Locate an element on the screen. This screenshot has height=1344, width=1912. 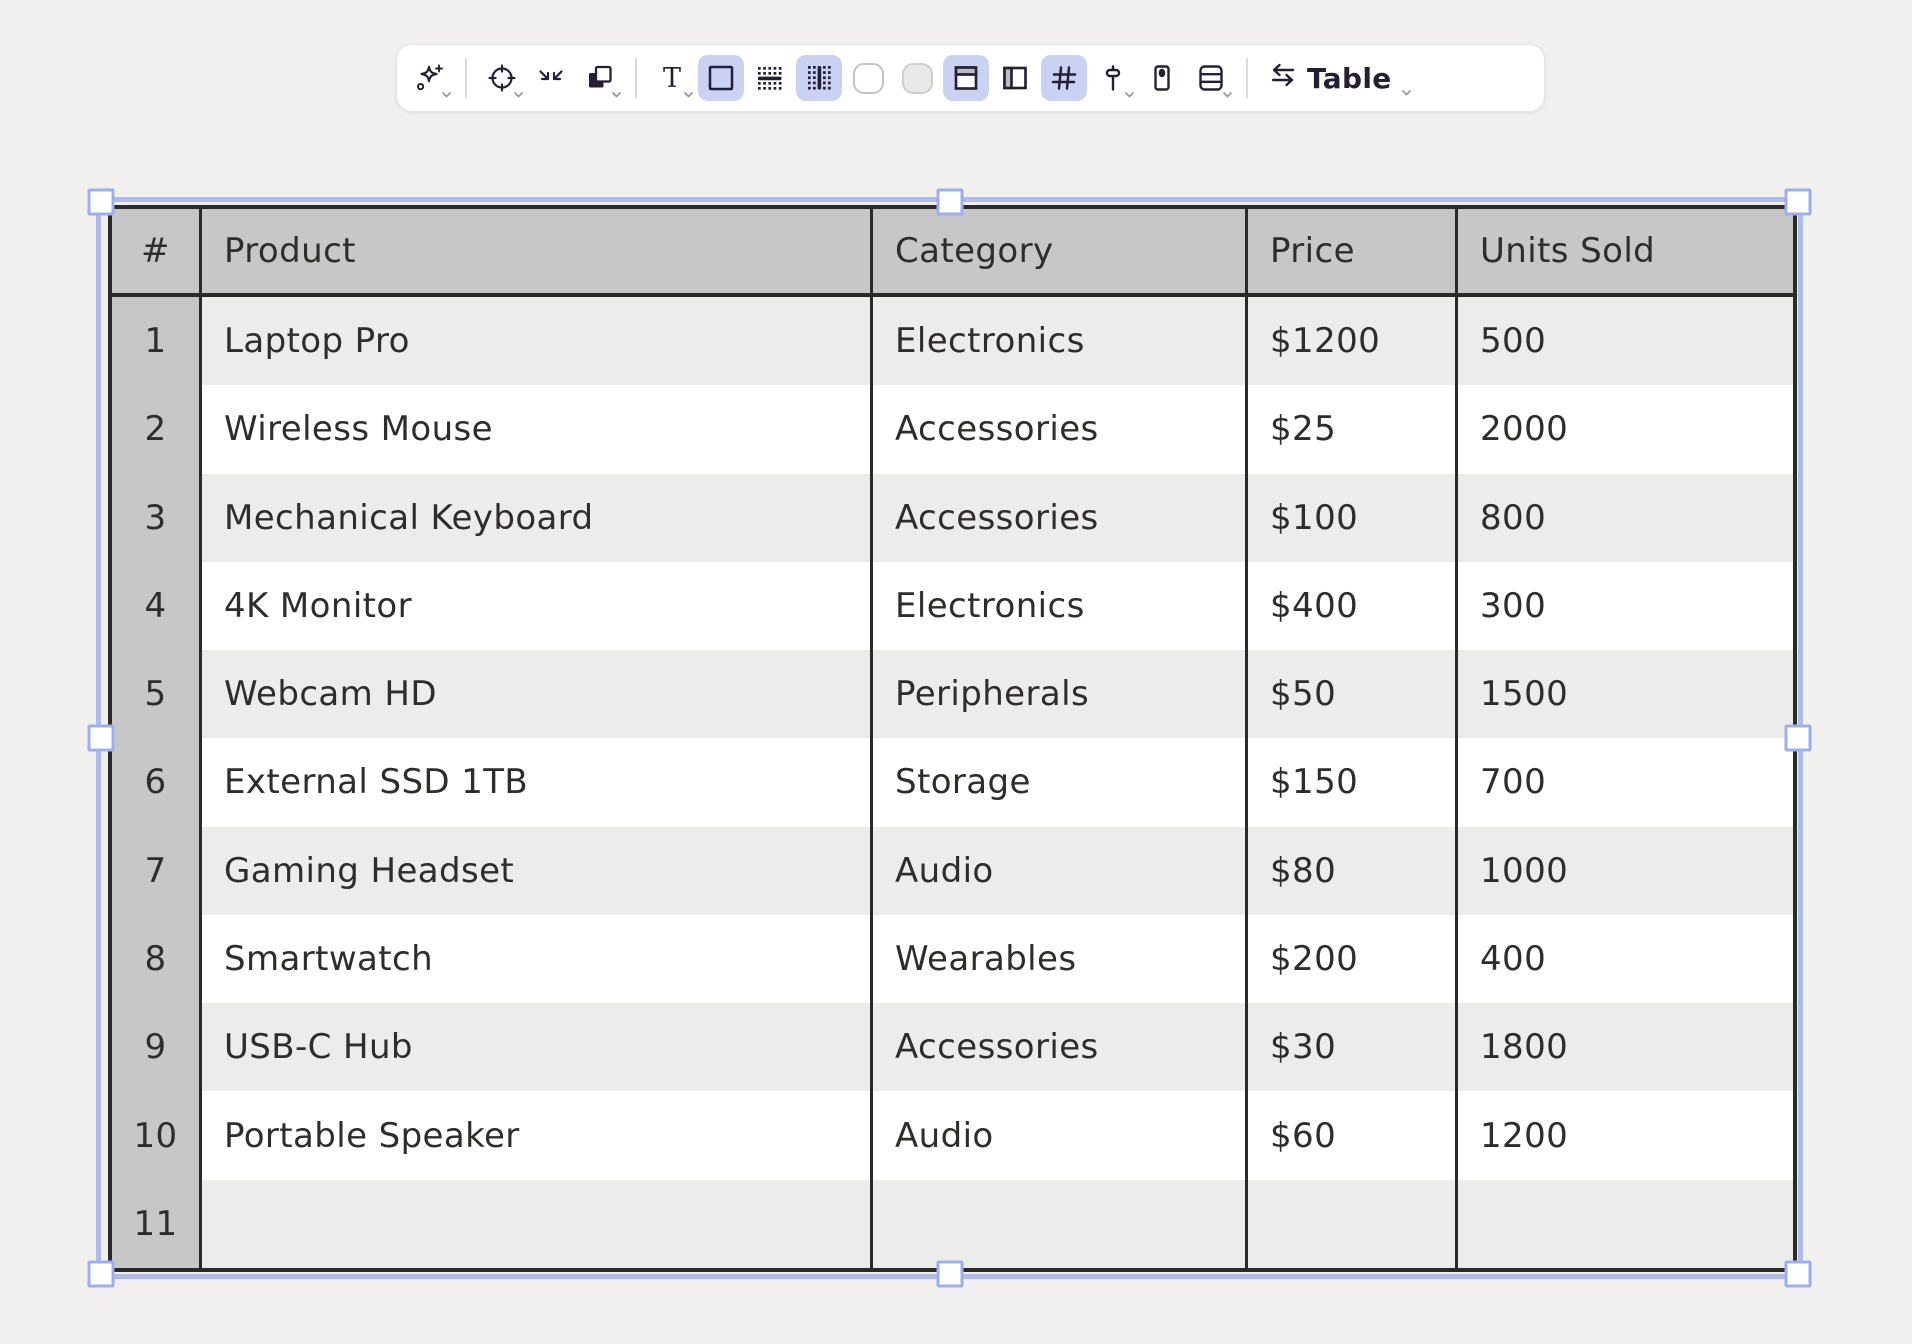
price-cell: $400 is located at coordinates (1353, 606).